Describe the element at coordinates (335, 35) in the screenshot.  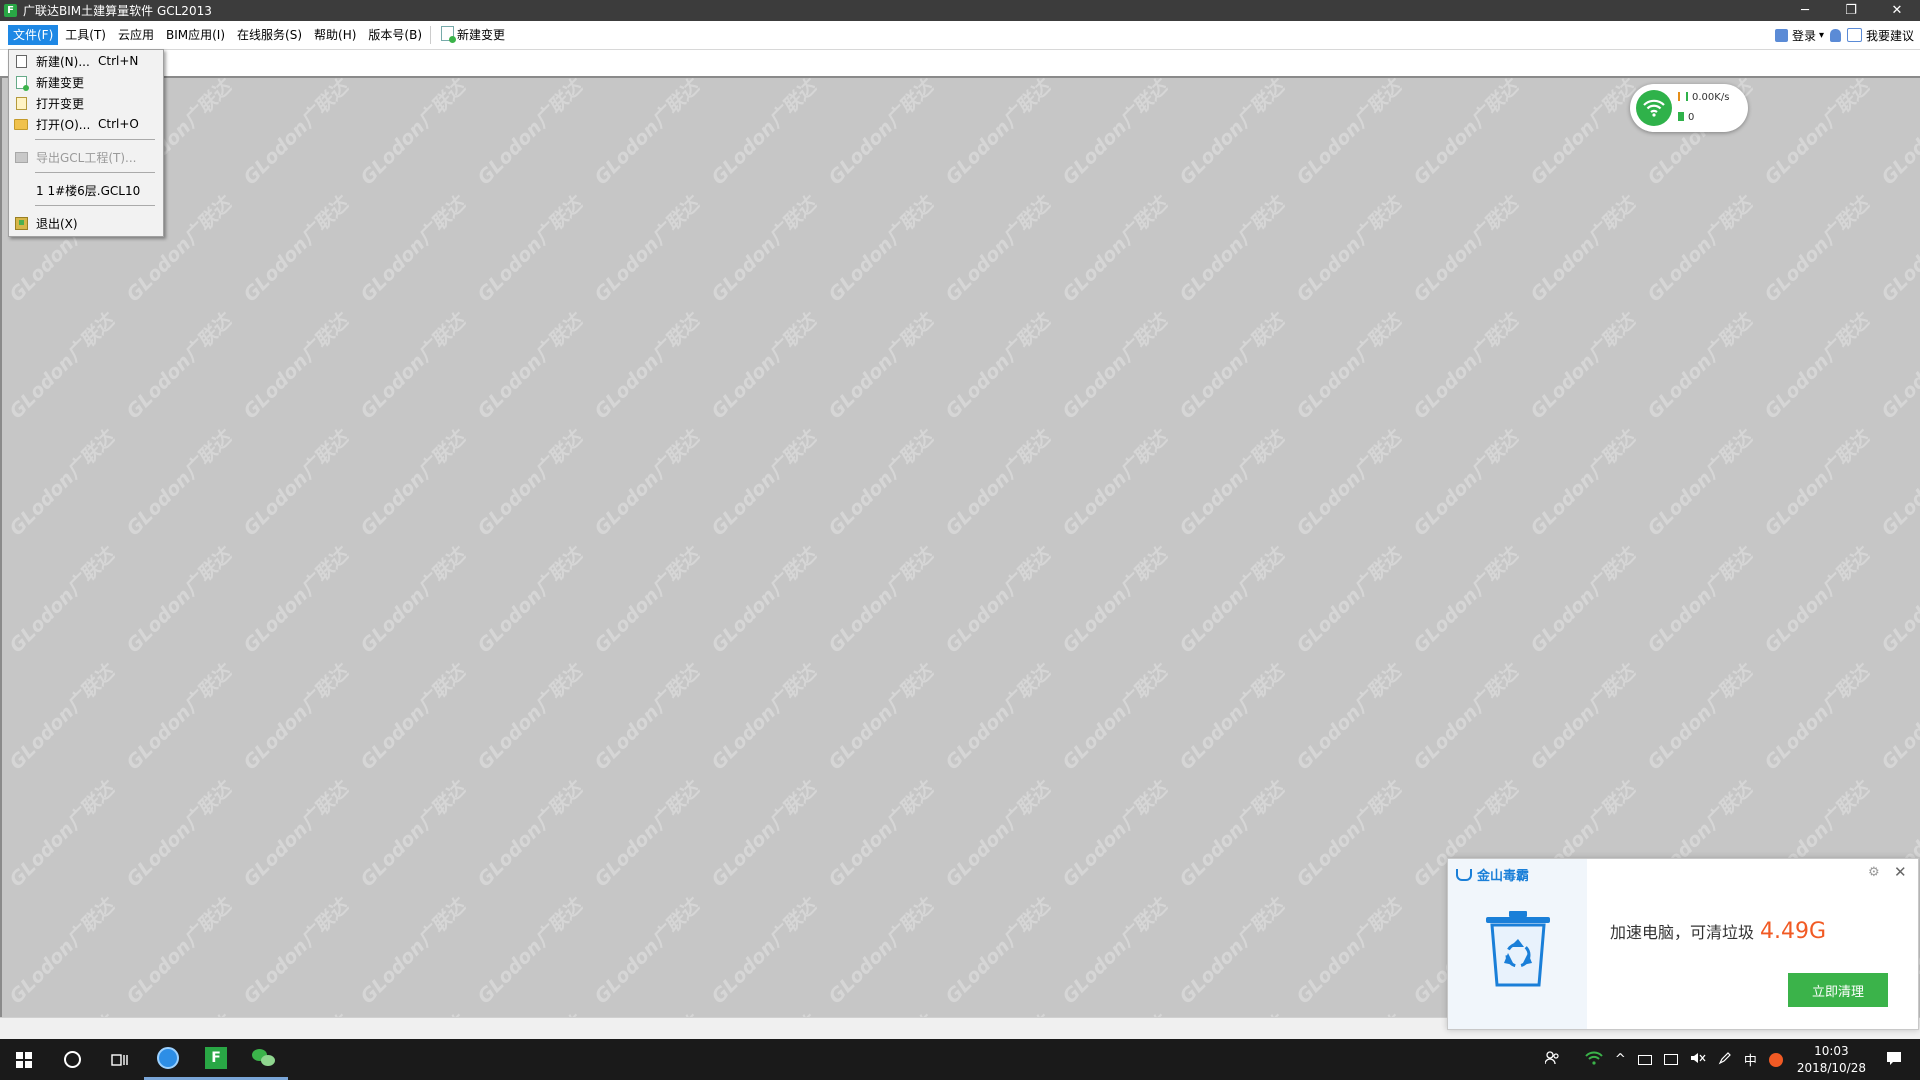
I see `menu-help: 帮助(H)` at that location.